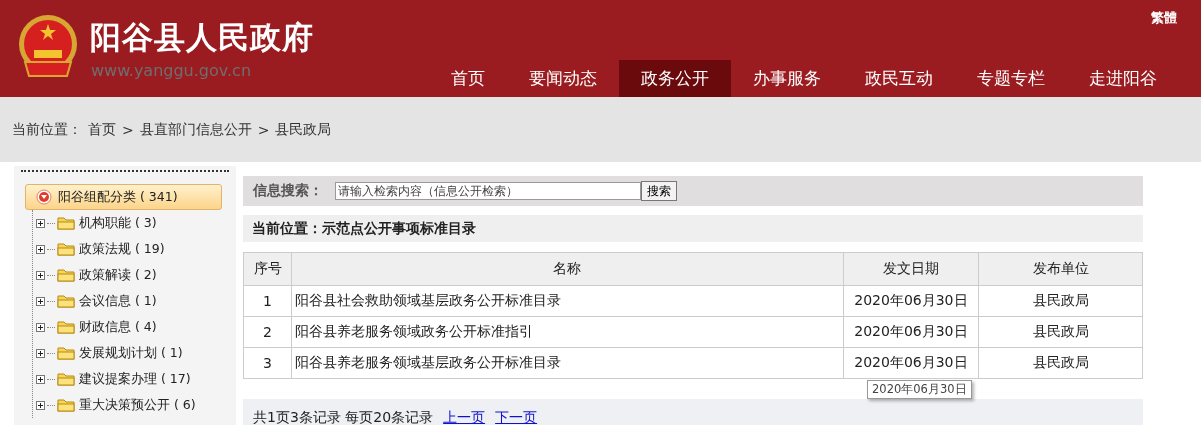 This screenshot has height=425, width=1201. What do you see at coordinates (267, 363) in the screenshot?
I see `table-cell: 3` at bounding box center [267, 363].